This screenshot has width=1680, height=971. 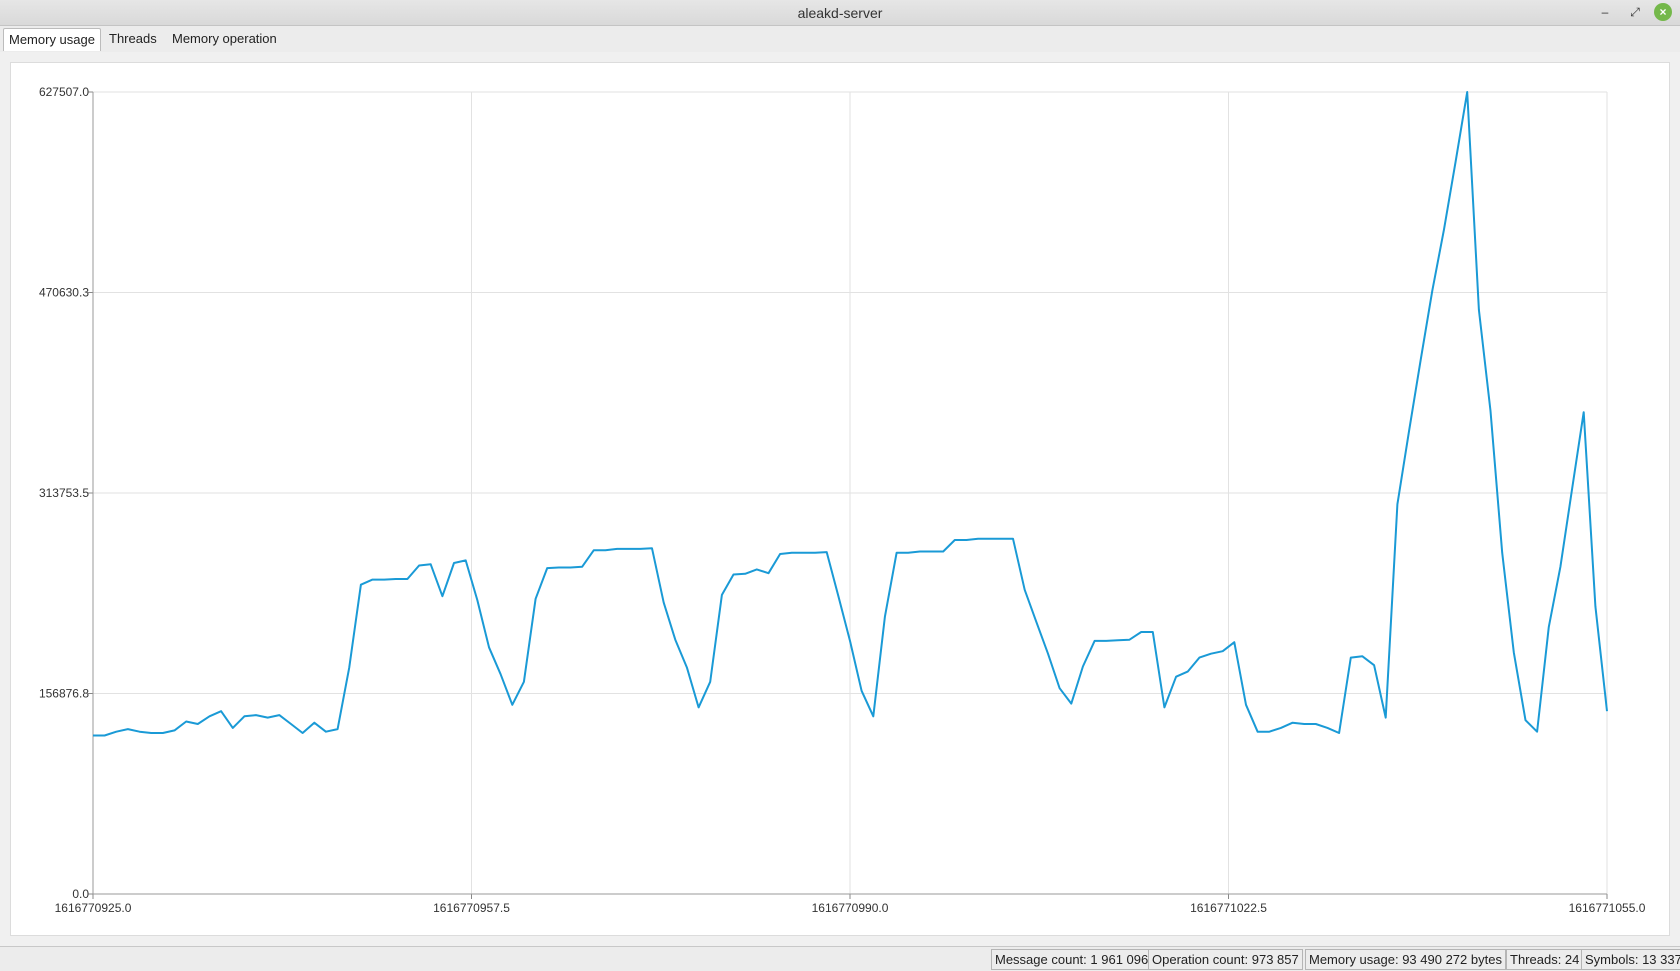 I want to click on x-tick-label: 1616770957.5, so click(x=471, y=908).